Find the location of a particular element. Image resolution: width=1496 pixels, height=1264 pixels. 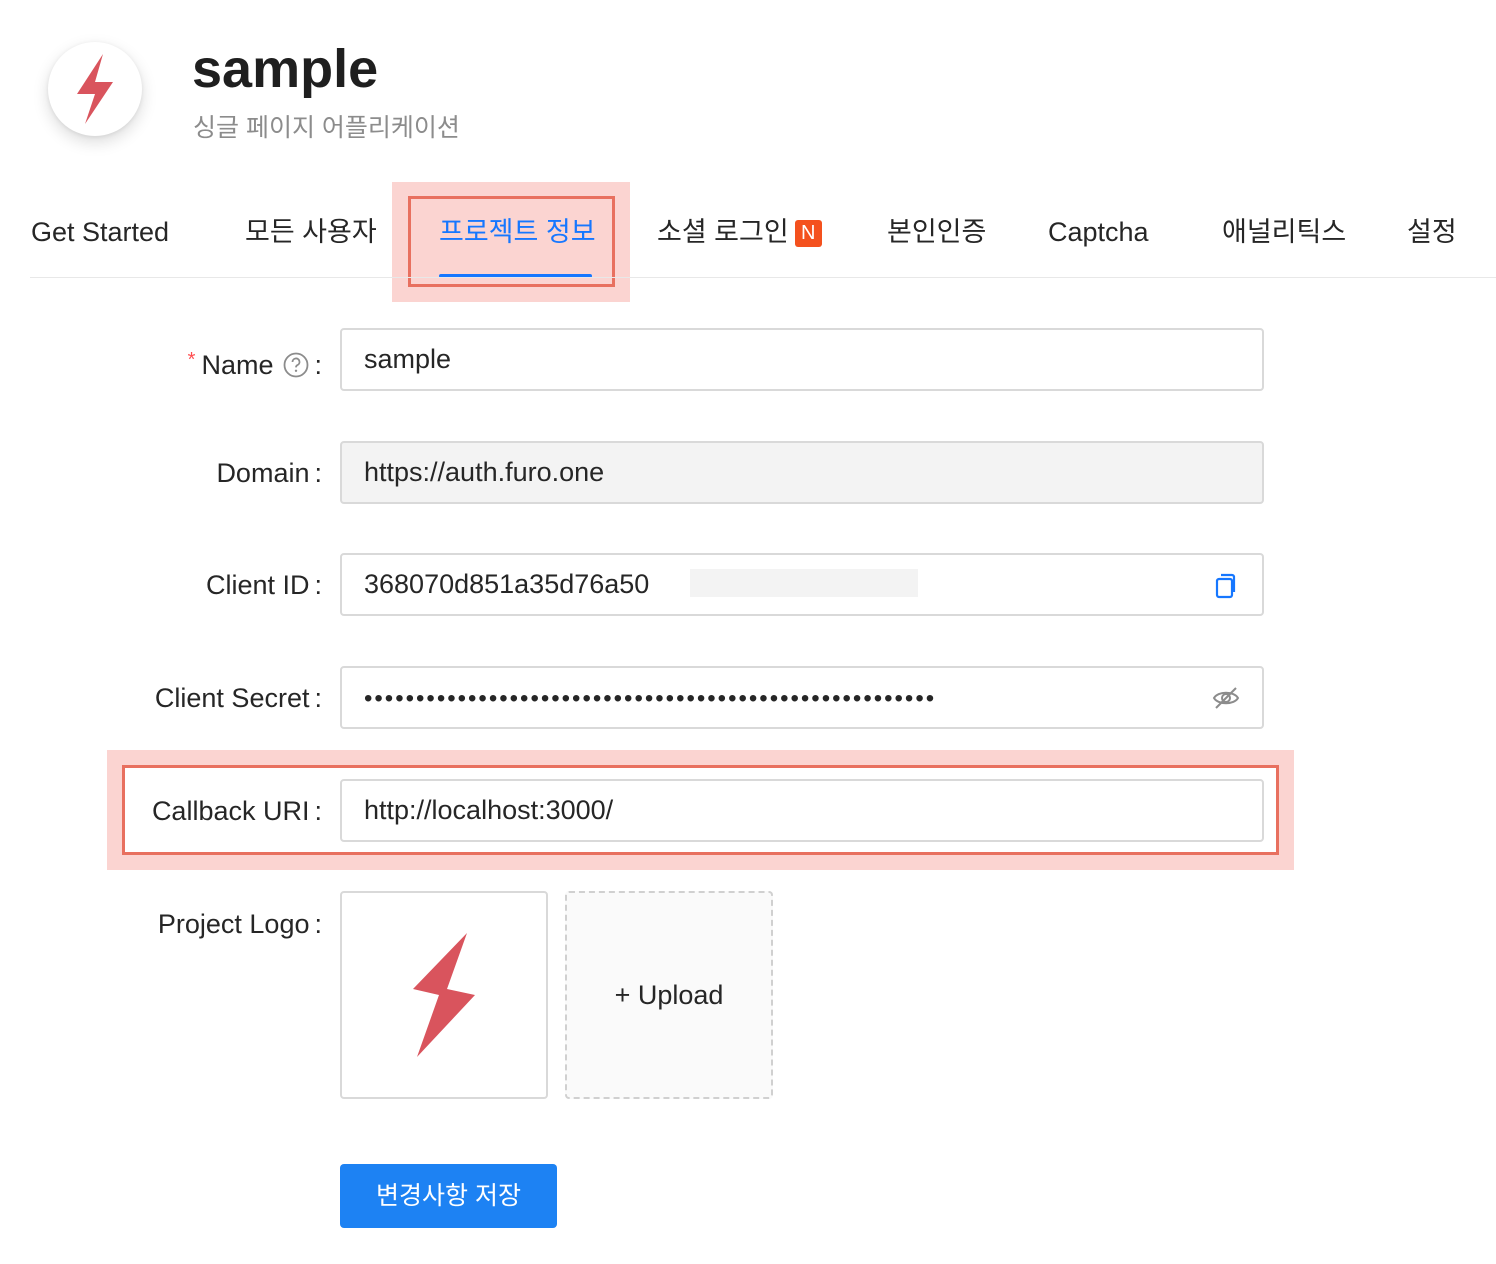

tab-settings: 설정 is located at coordinates (1432, 232).